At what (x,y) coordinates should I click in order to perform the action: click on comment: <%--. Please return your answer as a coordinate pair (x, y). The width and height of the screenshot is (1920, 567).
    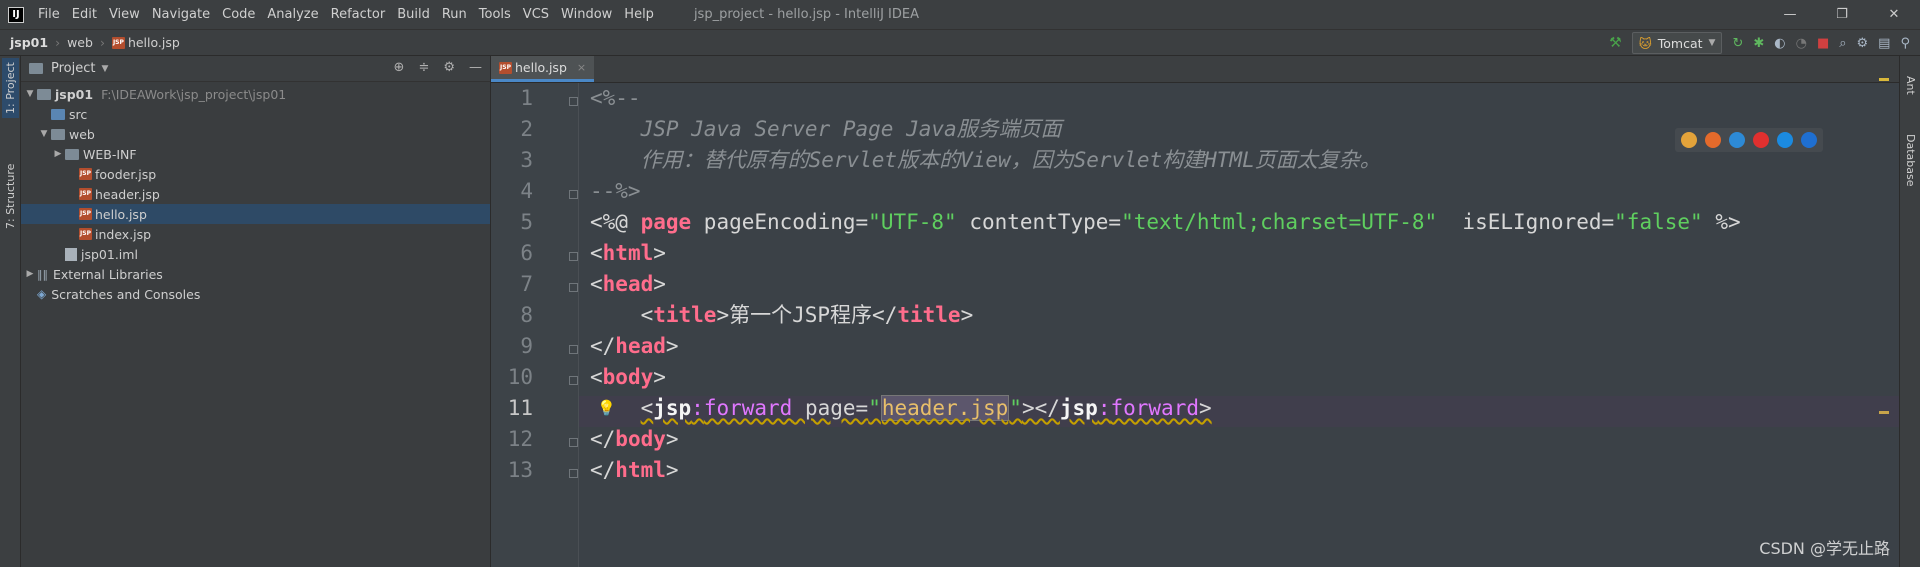
    Looking at the image, I should click on (615, 98).